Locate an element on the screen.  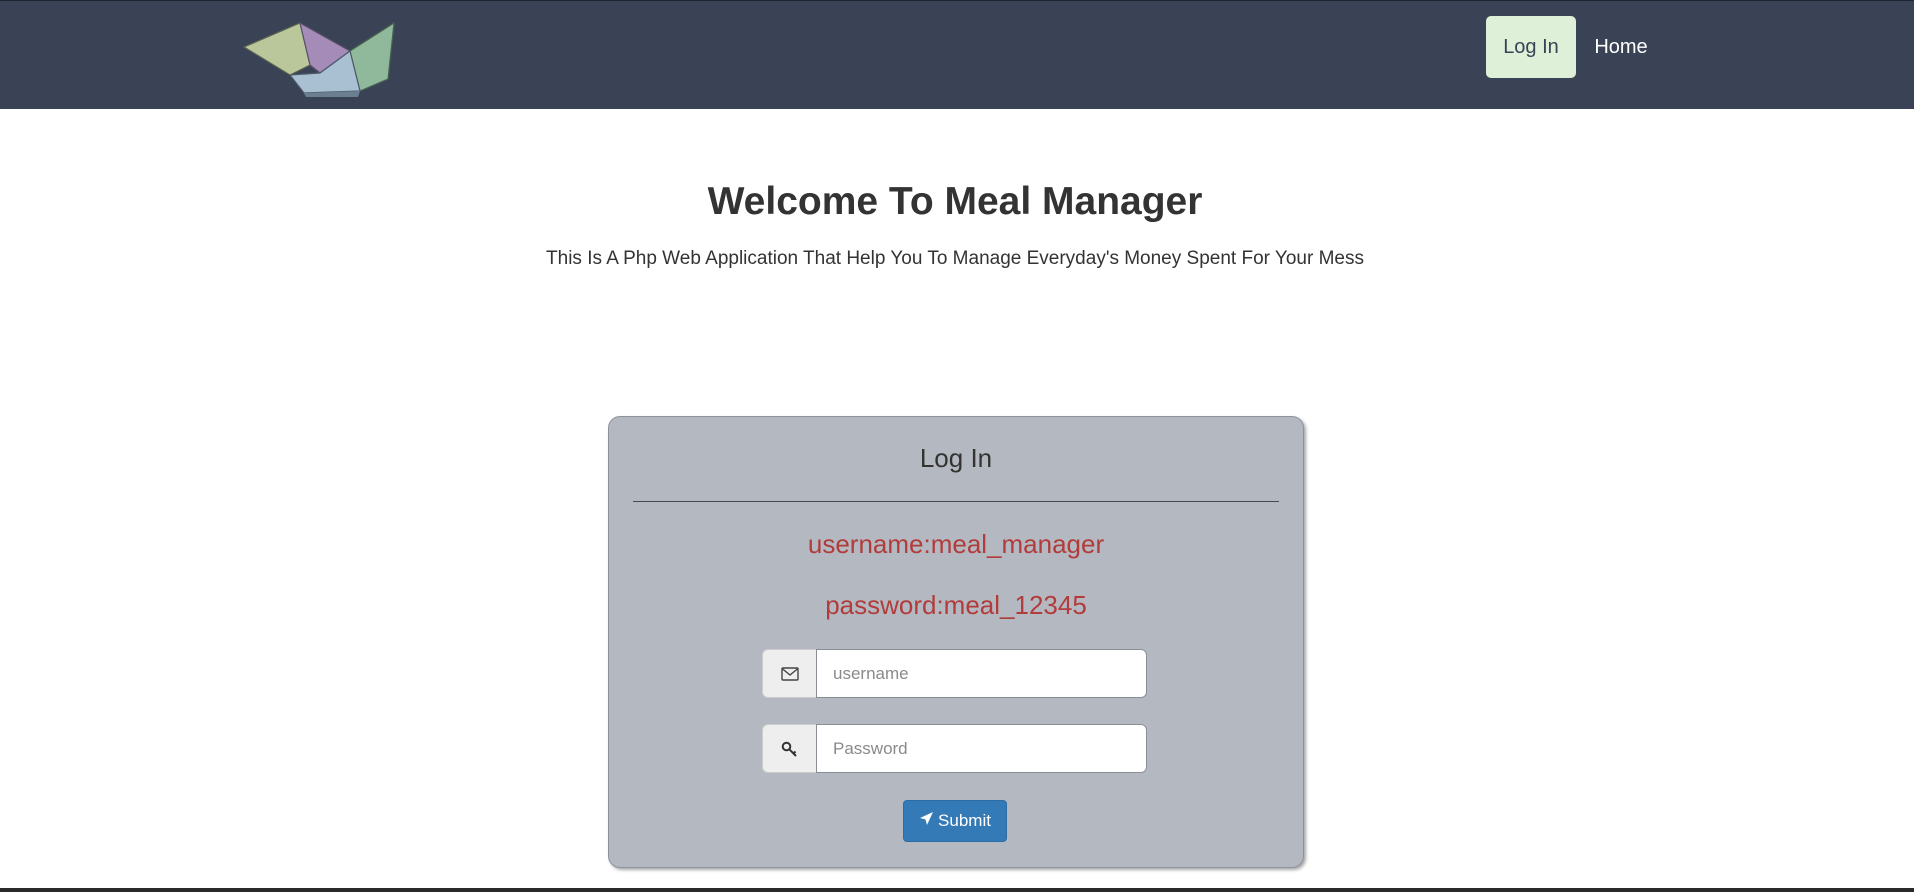
site-logo is located at coordinates (320, 60).